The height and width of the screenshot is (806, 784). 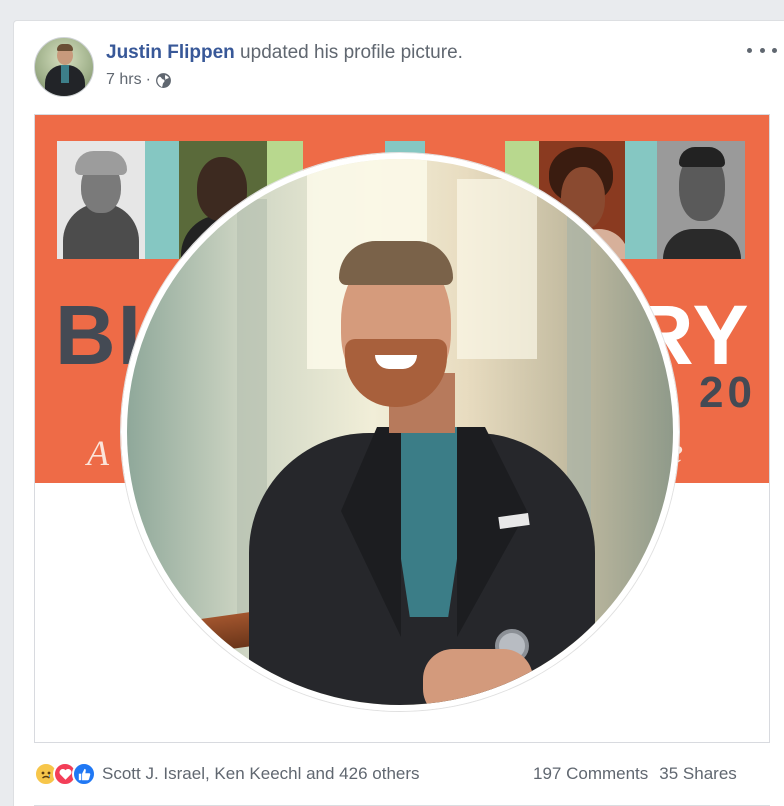 What do you see at coordinates (64, 67) in the screenshot?
I see `author-avatar` at bounding box center [64, 67].